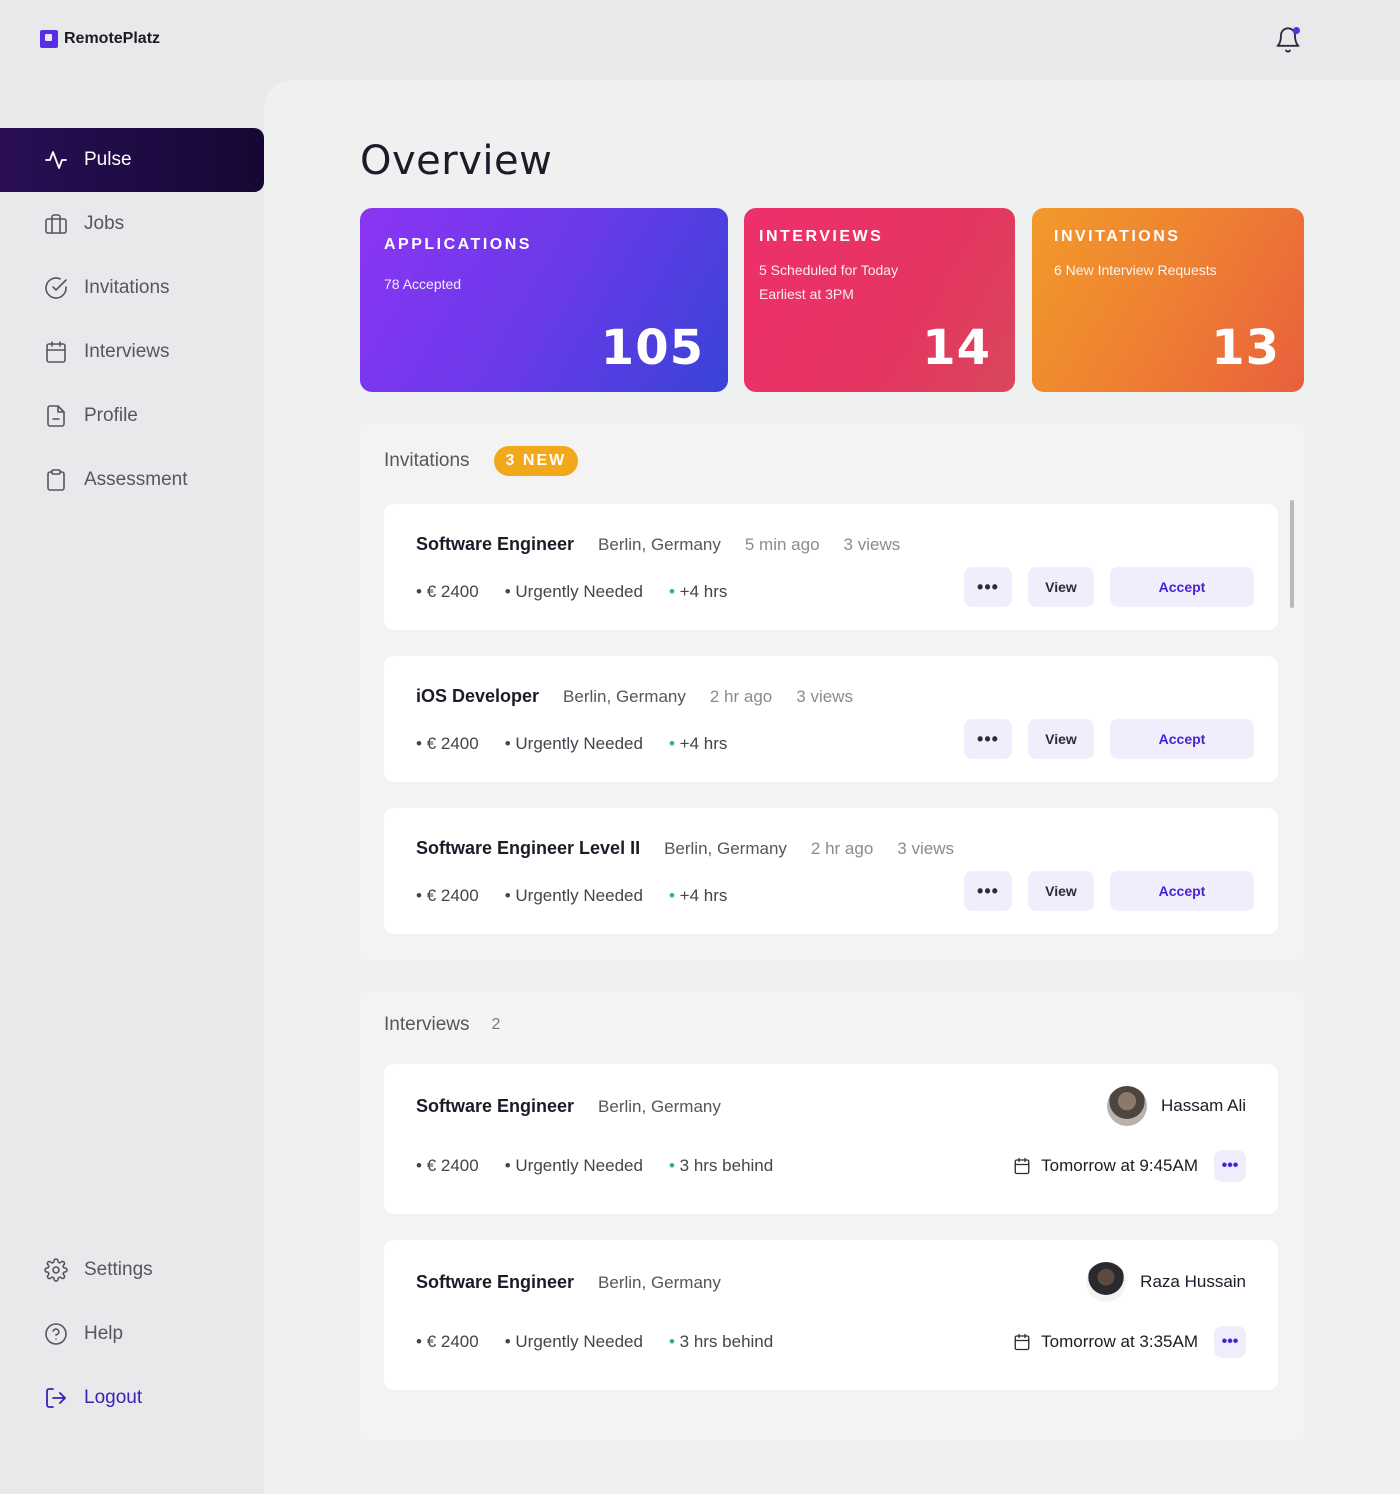 Image resolution: width=1400 pixels, height=1494 pixels. I want to click on stat-label: INVITATIONS, so click(1117, 236).